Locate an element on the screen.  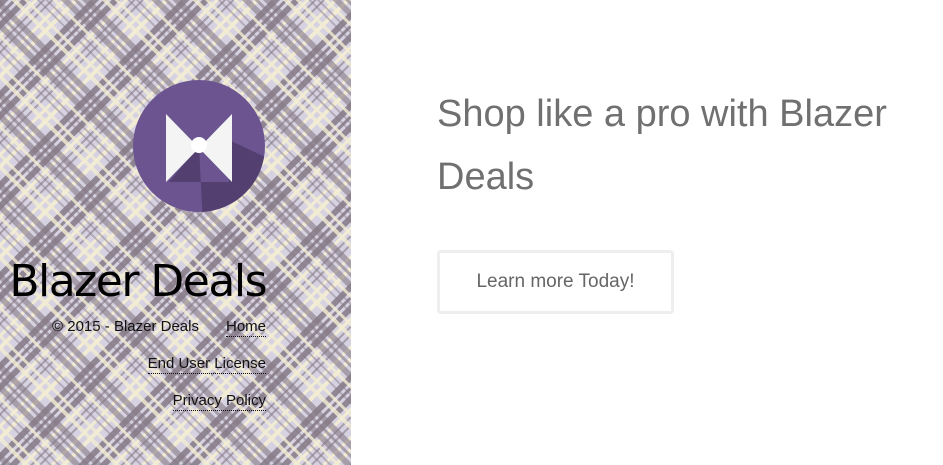
footer-row-eula: End User License is located at coordinates (206, 364).